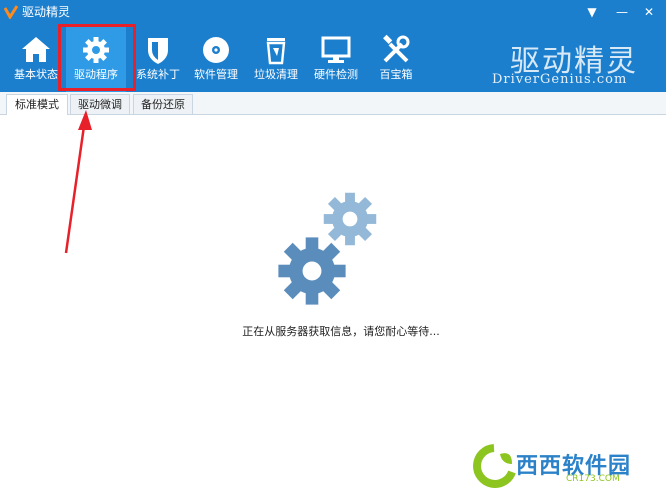 The width and height of the screenshot is (666, 493). I want to click on toolbar-item-label: 硬件检测, so click(336, 74).